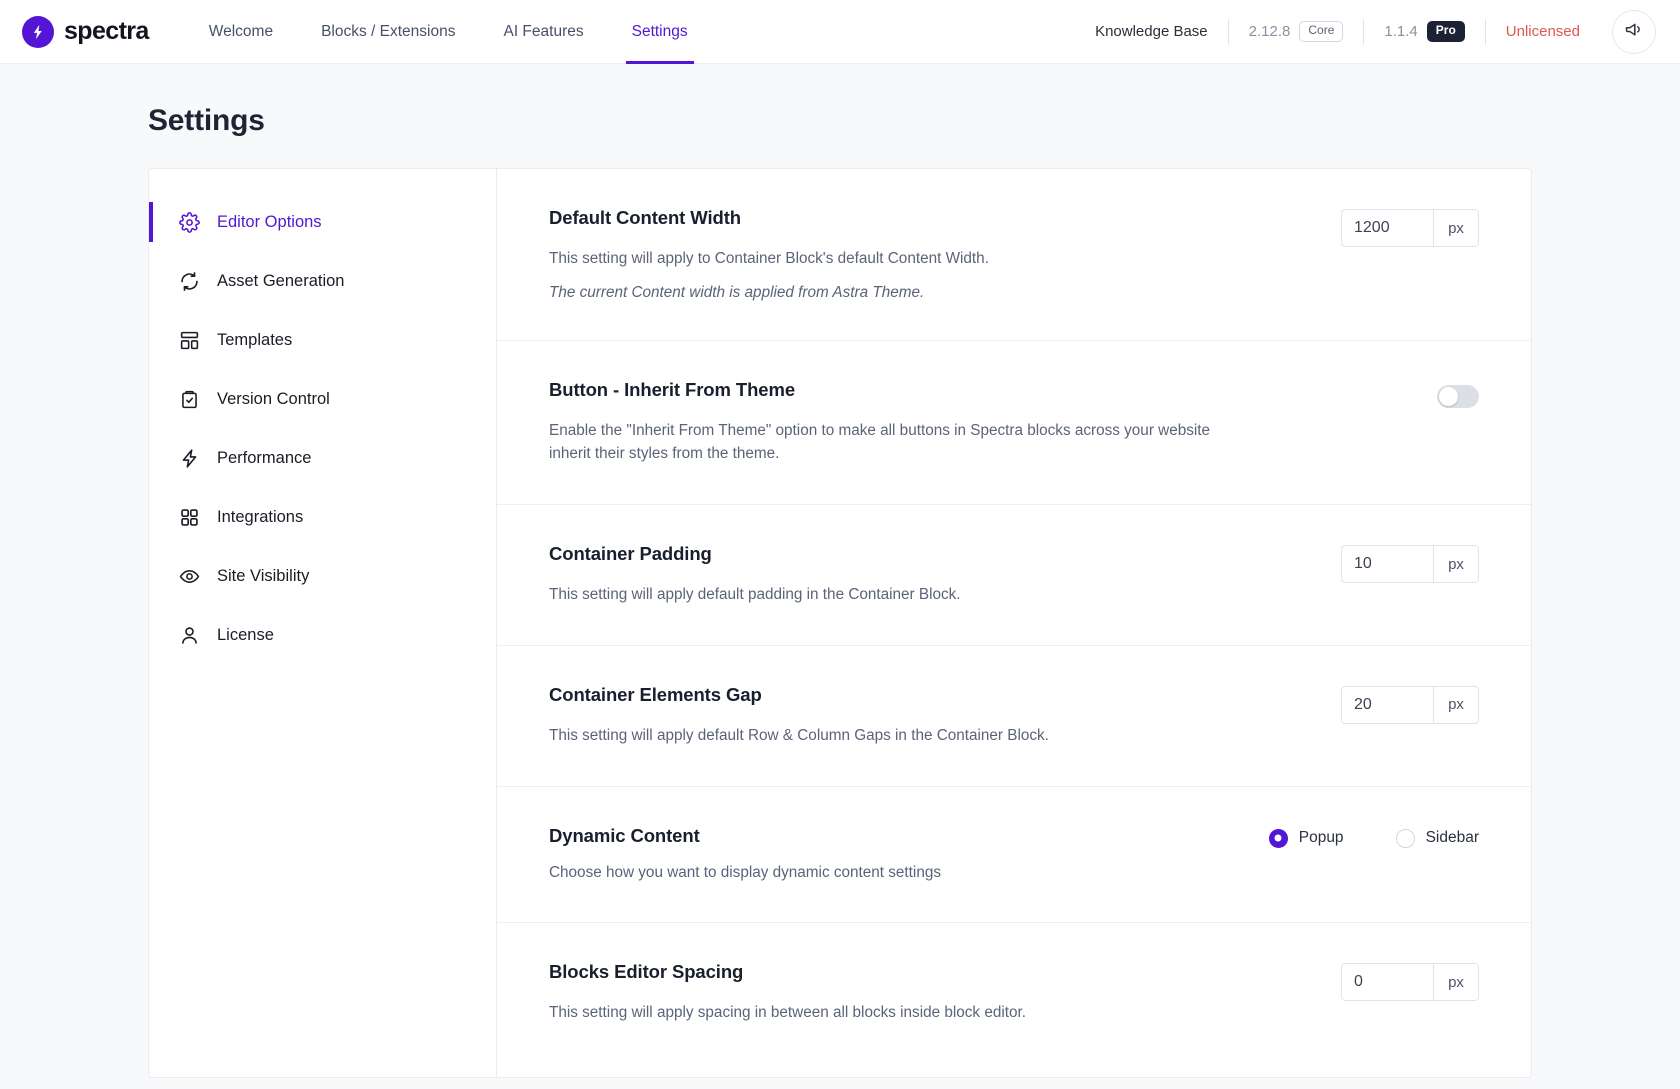 This screenshot has width=1680, height=1089. I want to click on gear-icon, so click(189, 222).